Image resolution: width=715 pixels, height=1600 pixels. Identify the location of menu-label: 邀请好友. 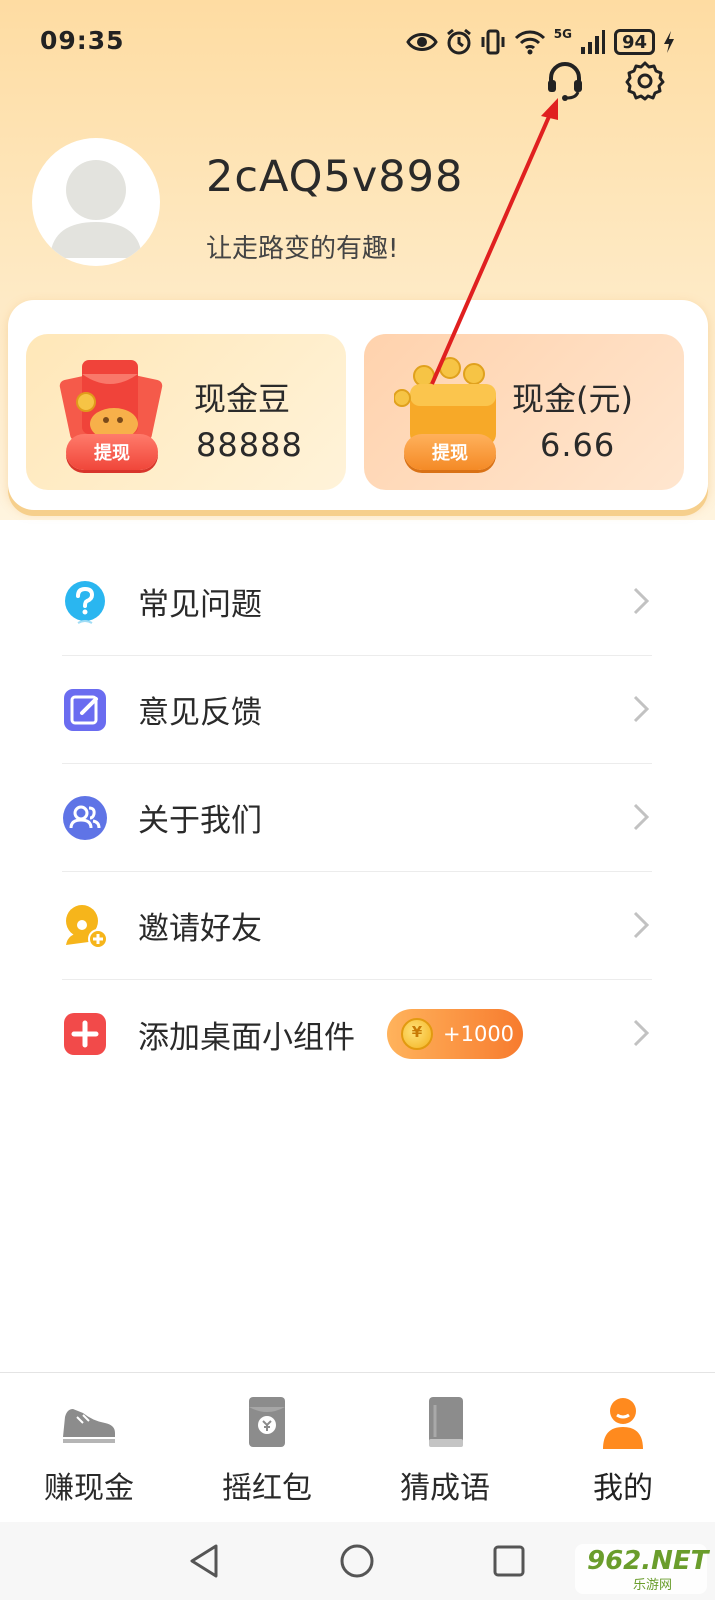
(200, 929).